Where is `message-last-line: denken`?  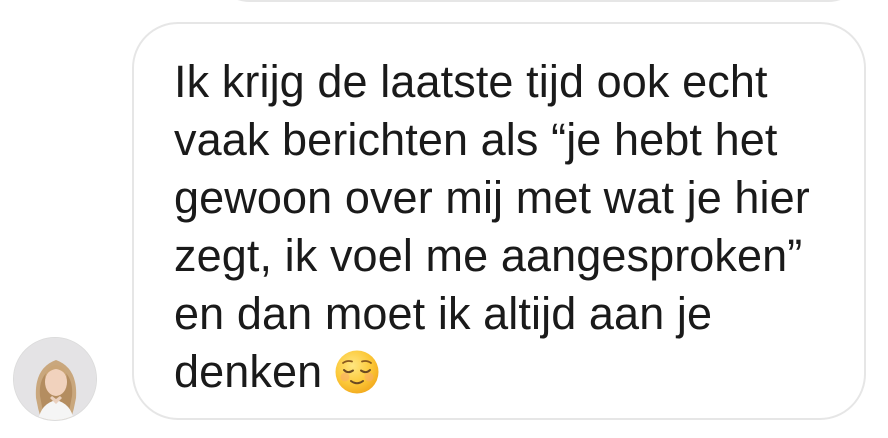 message-last-line: denken is located at coordinates (514, 372).